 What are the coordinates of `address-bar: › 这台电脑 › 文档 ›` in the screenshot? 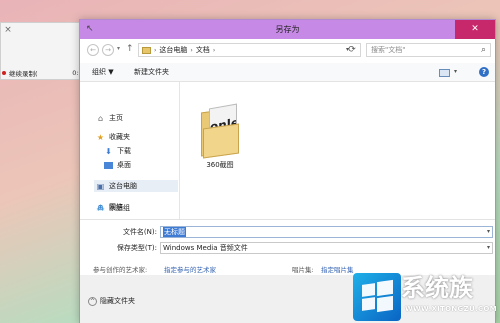 It's located at (249, 50).